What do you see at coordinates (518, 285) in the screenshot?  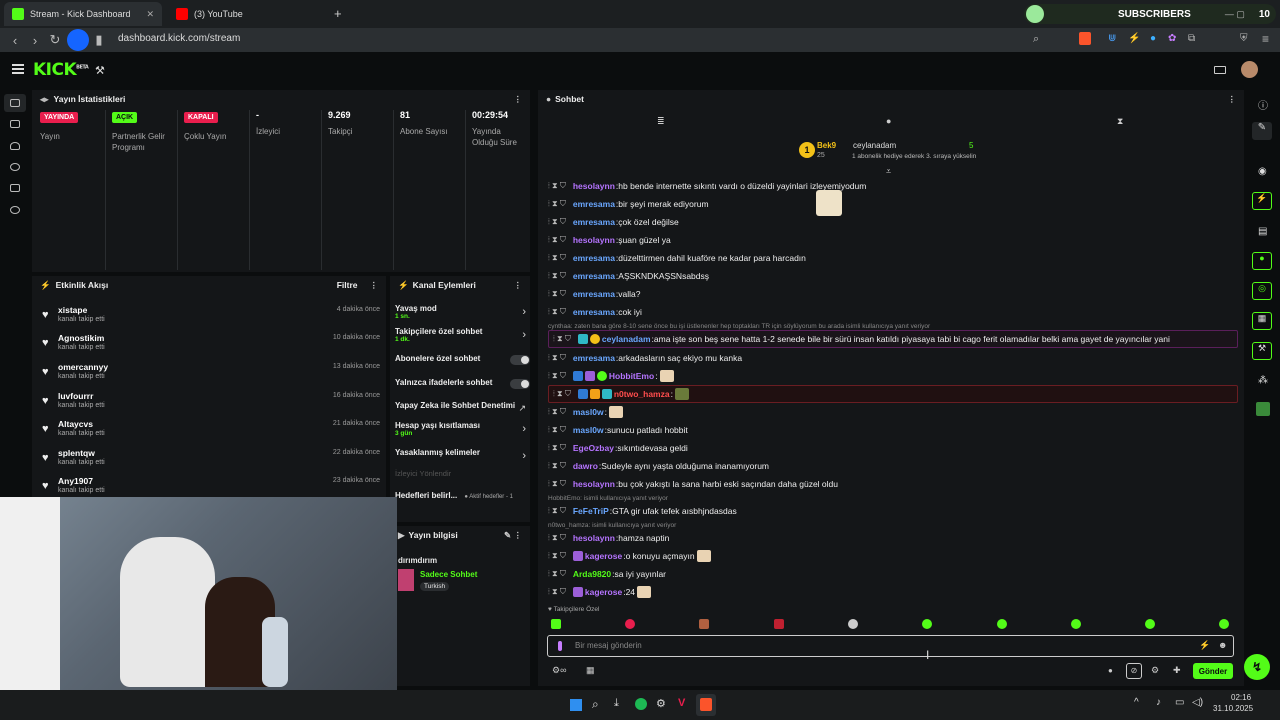 I see `channel-actions-menu-icon: ⋮` at bounding box center [518, 285].